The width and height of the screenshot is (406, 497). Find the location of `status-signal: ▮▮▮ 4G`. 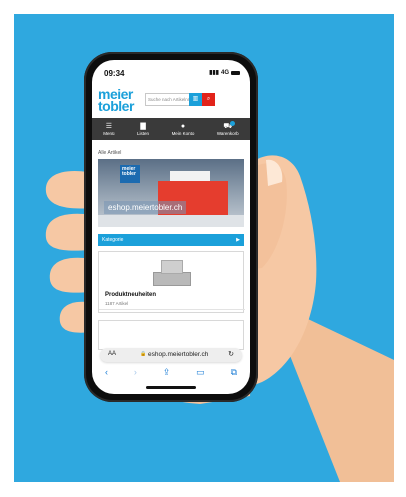

status-signal: ▮▮▮ 4G is located at coordinates (224, 72).